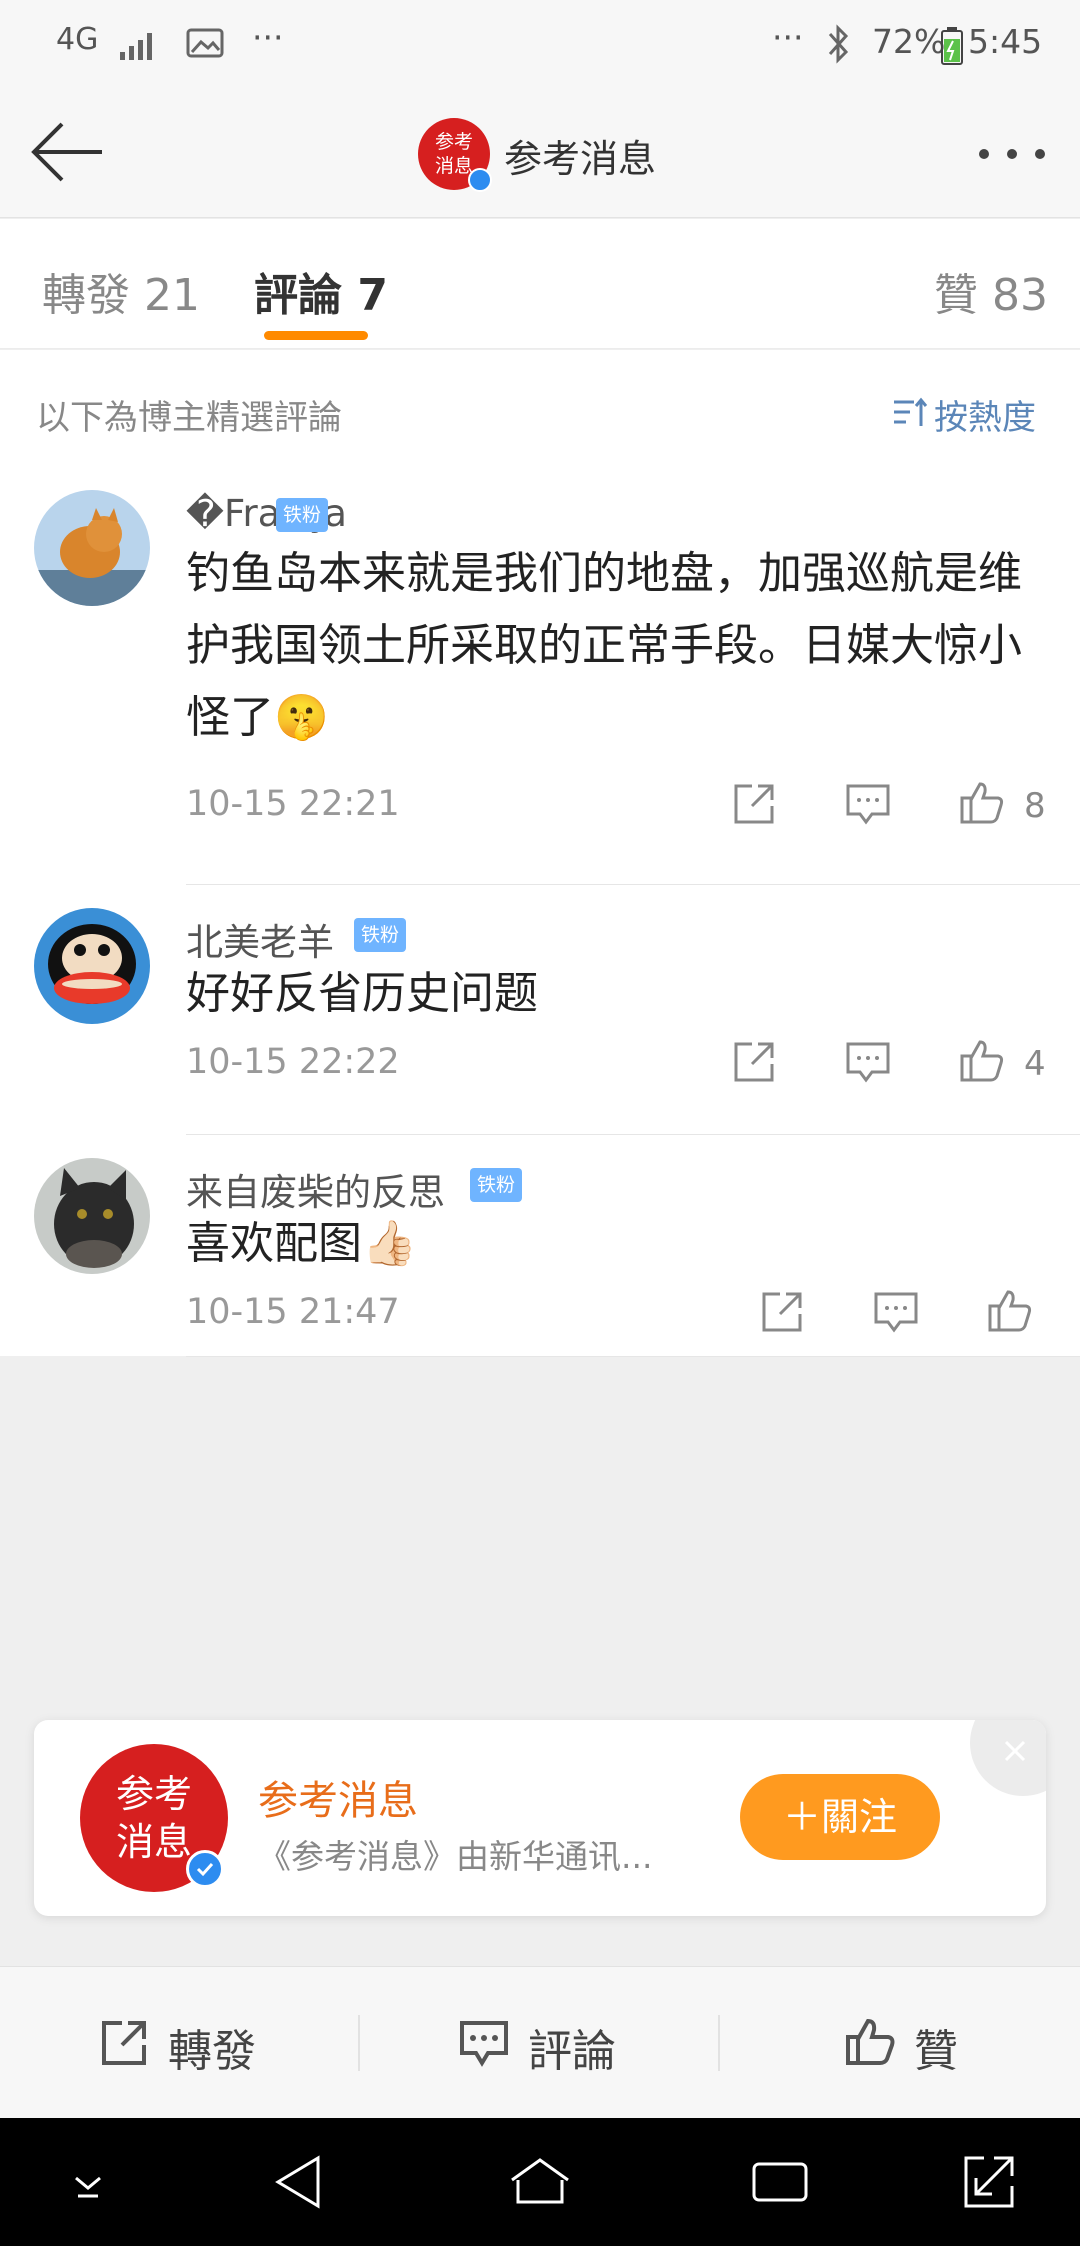 This screenshot has width=1080, height=2246. I want to click on account-avatar: 参考消息, so click(455, 155).